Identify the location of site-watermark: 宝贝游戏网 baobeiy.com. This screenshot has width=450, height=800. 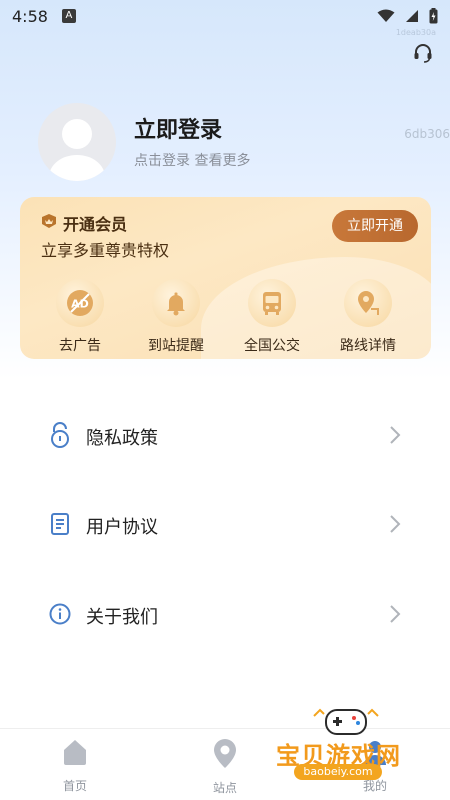
(348, 745).